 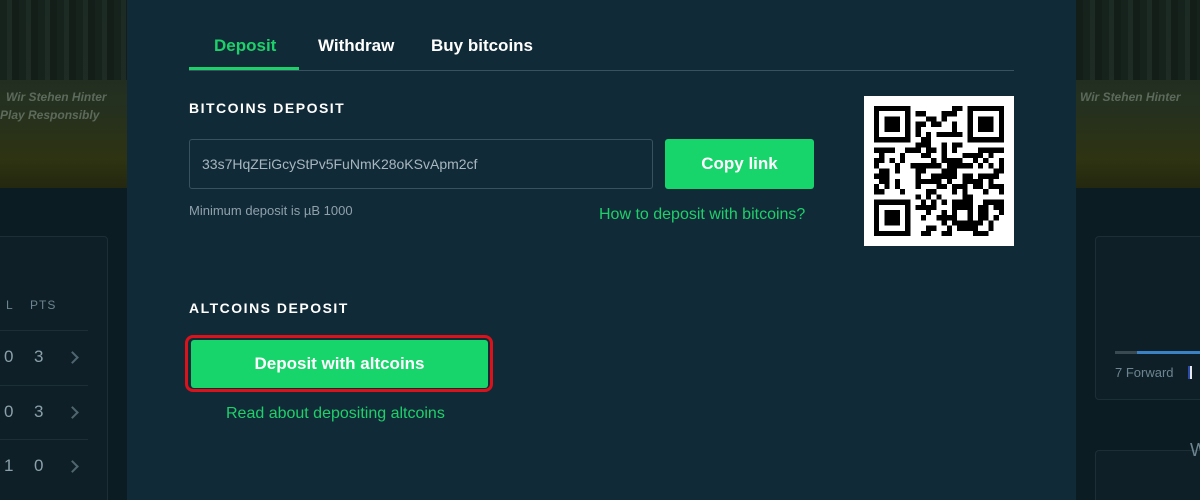 I want to click on tab-withdraw: Withdraw, so click(x=356, y=46).